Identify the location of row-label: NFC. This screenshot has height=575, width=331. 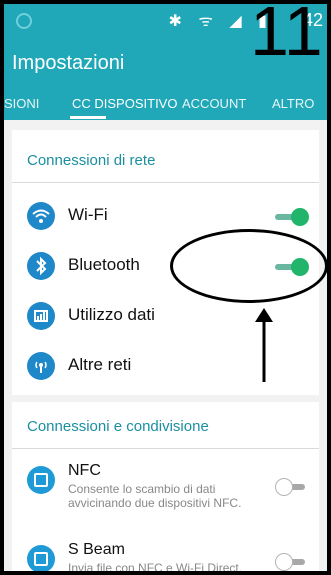
(84, 470).